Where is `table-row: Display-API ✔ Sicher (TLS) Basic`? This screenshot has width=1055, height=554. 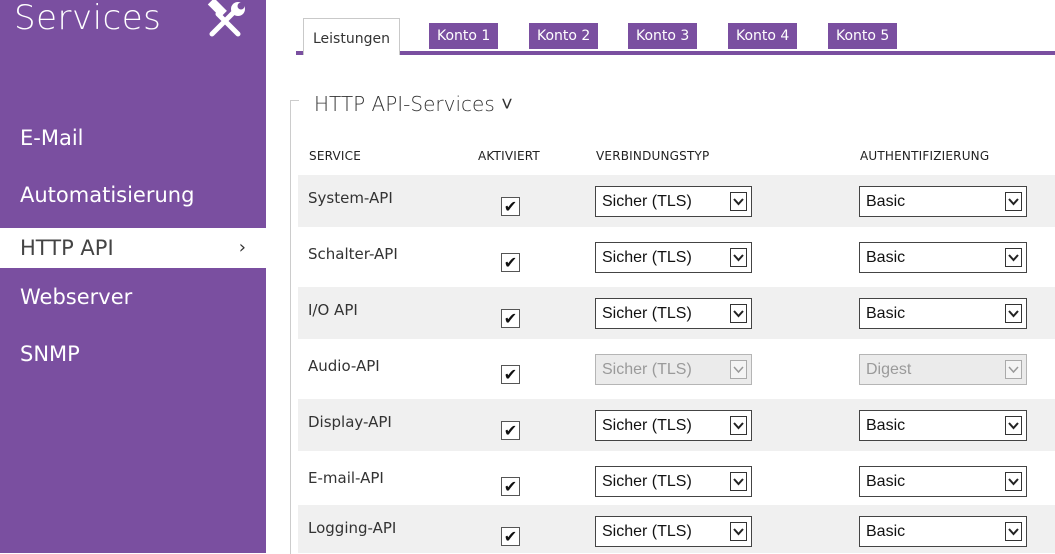
table-row: Display-API ✔ Sicher (TLS) Basic is located at coordinates (676, 425).